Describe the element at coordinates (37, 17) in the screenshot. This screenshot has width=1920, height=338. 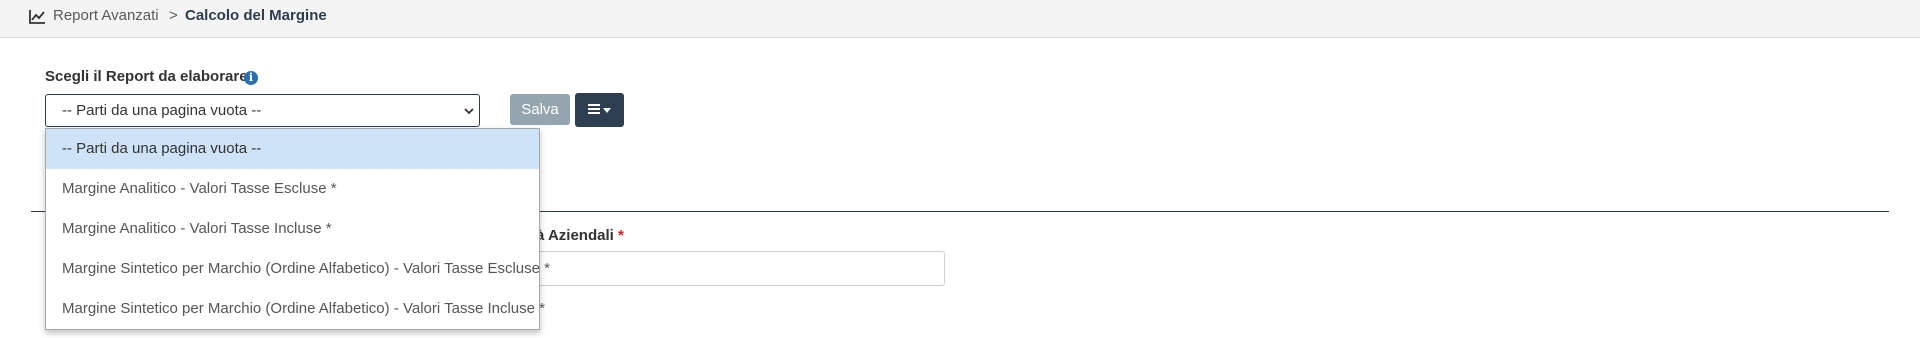
I see `line-chart-icon` at that location.